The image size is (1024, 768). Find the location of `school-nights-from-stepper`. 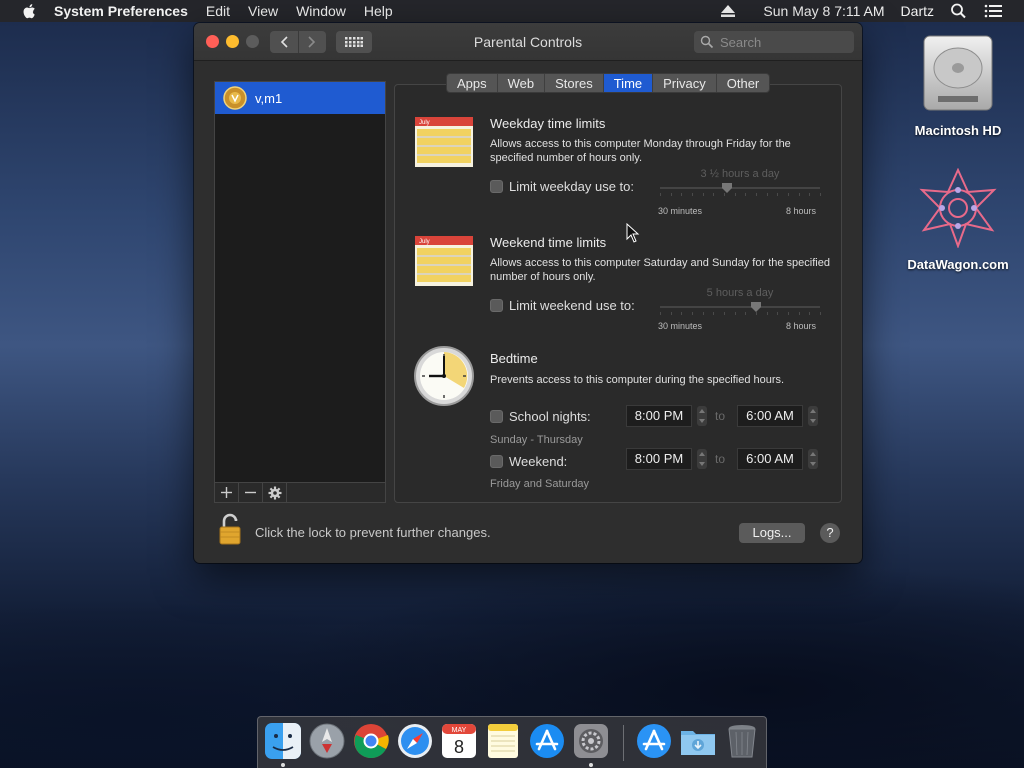

school-nights-from-stepper is located at coordinates (702, 416).